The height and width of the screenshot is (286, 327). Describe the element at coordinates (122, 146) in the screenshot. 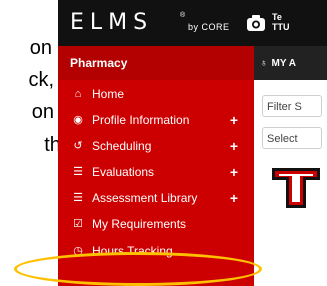

I see `sidebar-item-label: Scheduling` at that location.